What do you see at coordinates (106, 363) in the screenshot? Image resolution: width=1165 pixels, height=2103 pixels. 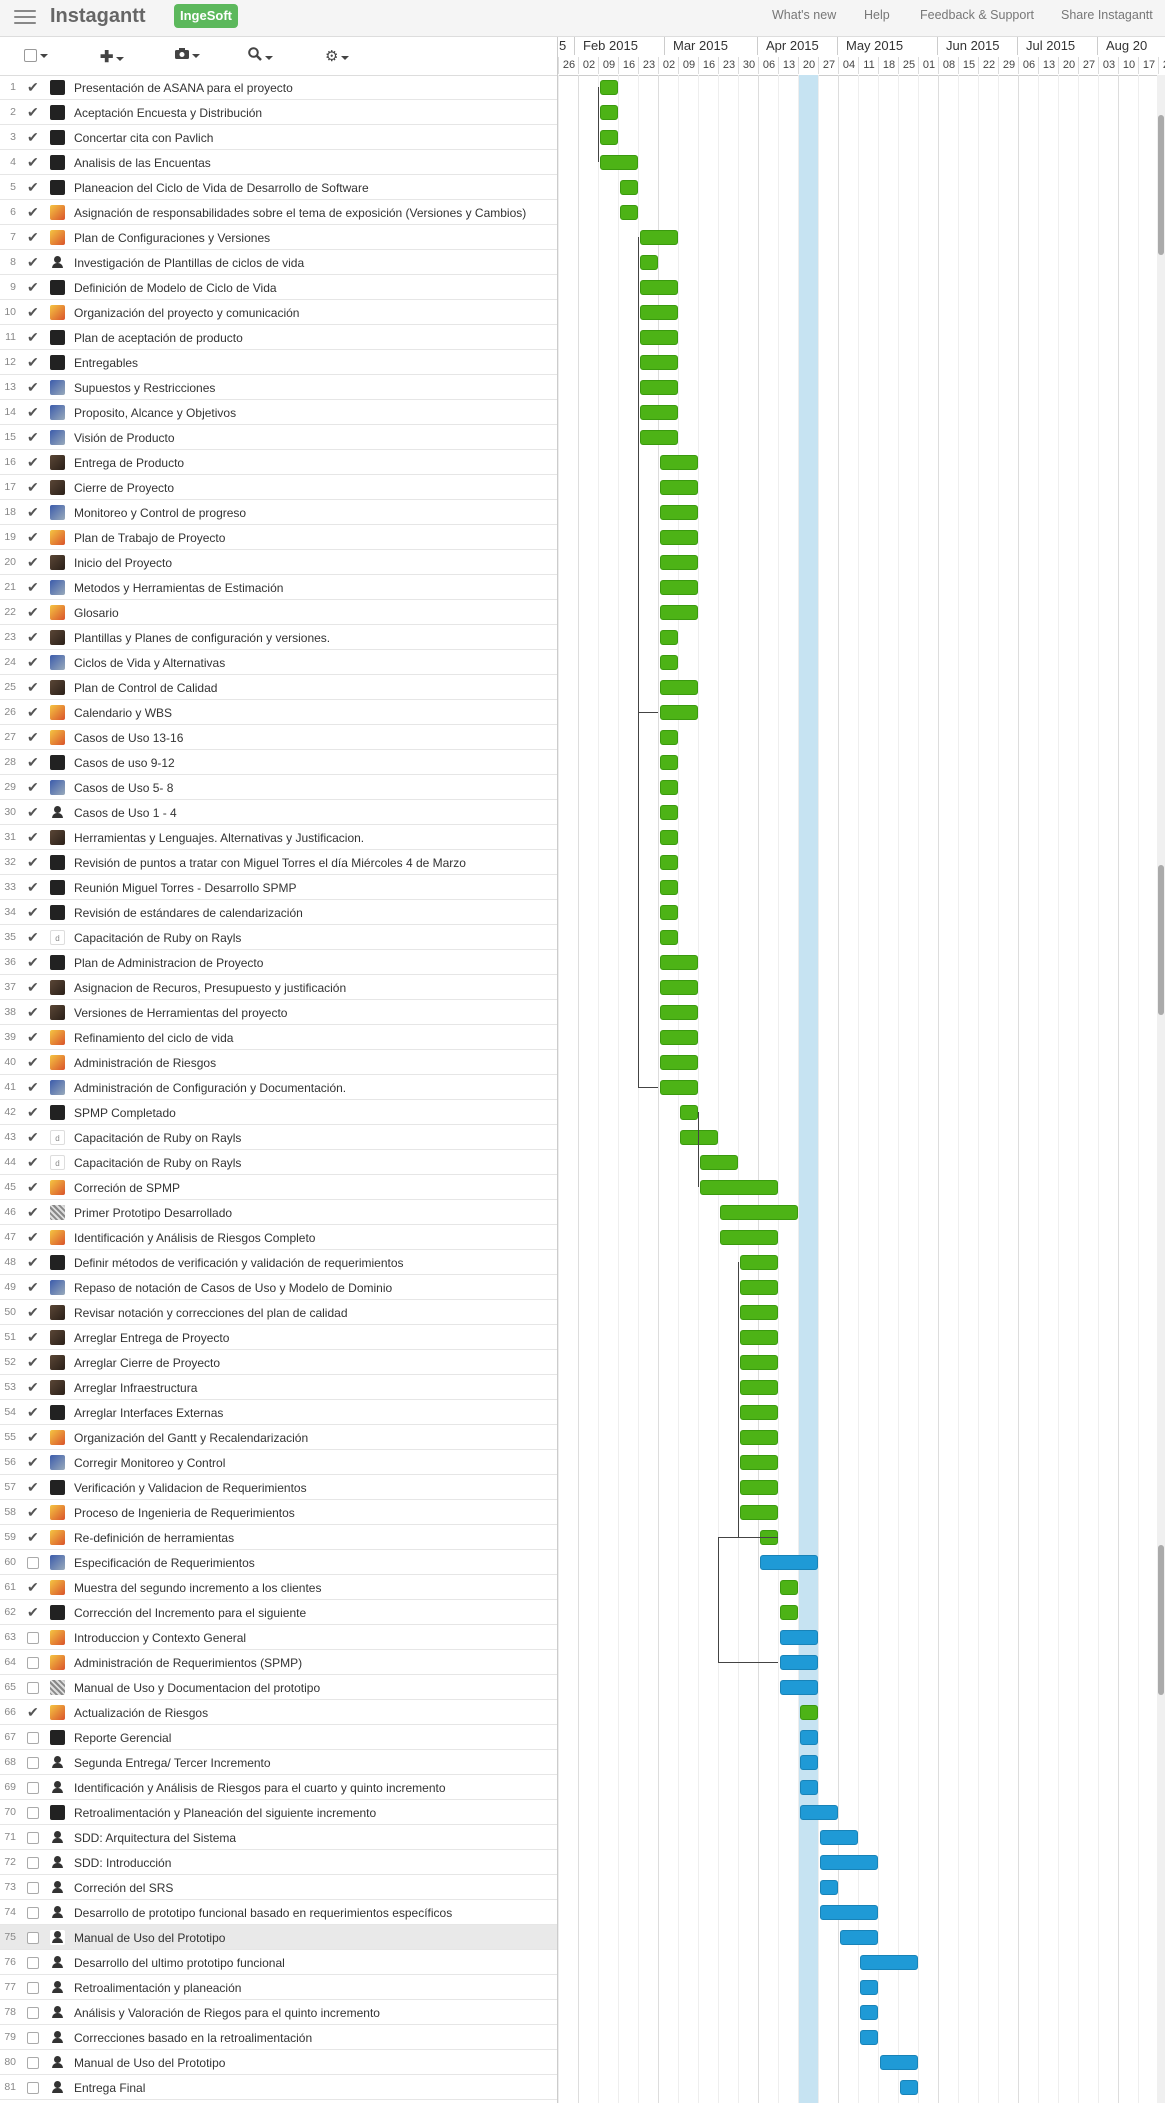 I see `task-name: Entregables` at bounding box center [106, 363].